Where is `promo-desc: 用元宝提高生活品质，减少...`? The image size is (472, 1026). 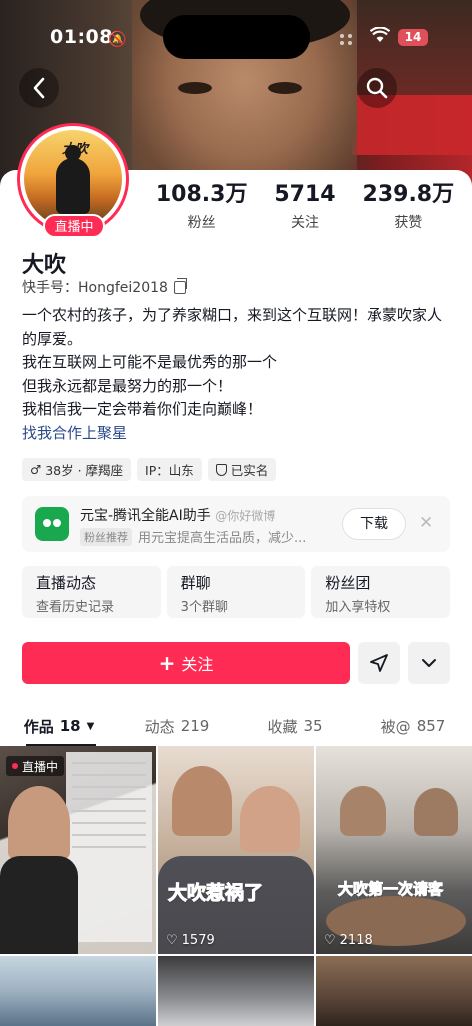 promo-desc: 用元宝提高生活品质，减少... is located at coordinates (222, 538).